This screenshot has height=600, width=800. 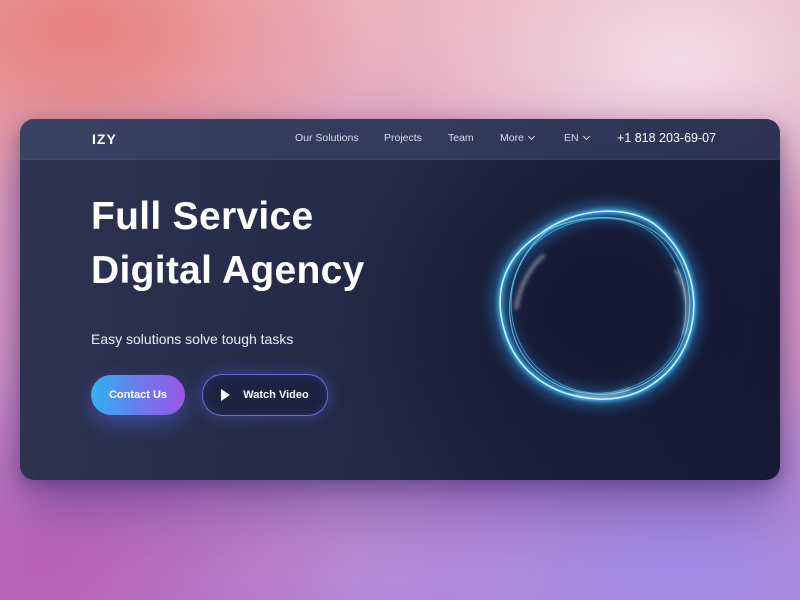 I want to click on language-label: EN, so click(x=571, y=138).